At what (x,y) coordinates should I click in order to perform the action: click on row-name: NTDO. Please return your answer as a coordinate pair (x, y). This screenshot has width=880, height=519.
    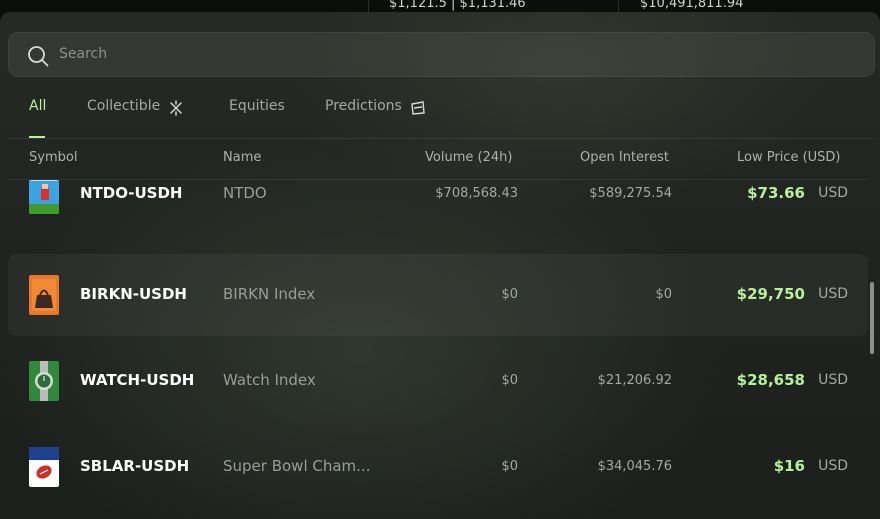
    Looking at the image, I should click on (245, 193).